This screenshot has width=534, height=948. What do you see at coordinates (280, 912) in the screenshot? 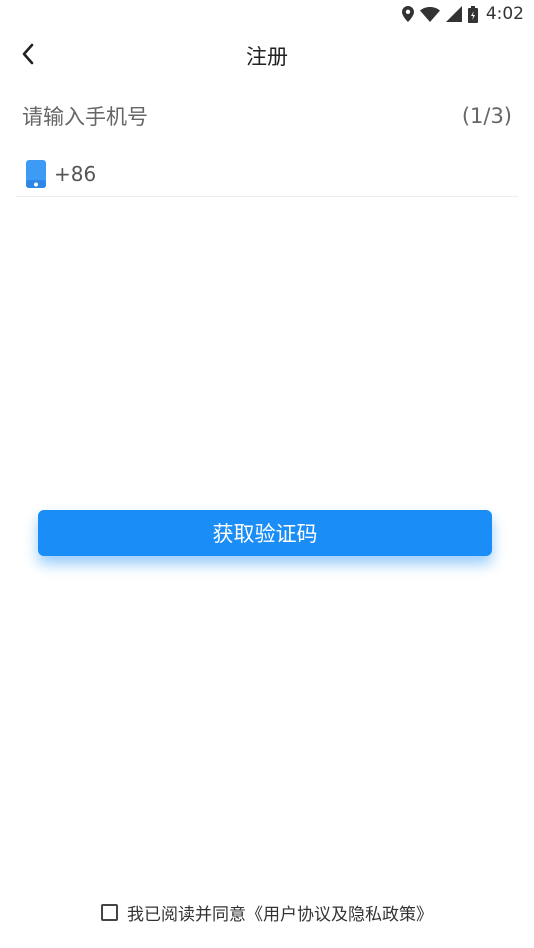
I see `agreement-text: 我已阅读并同意《用户协议及隐私政策》` at bounding box center [280, 912].